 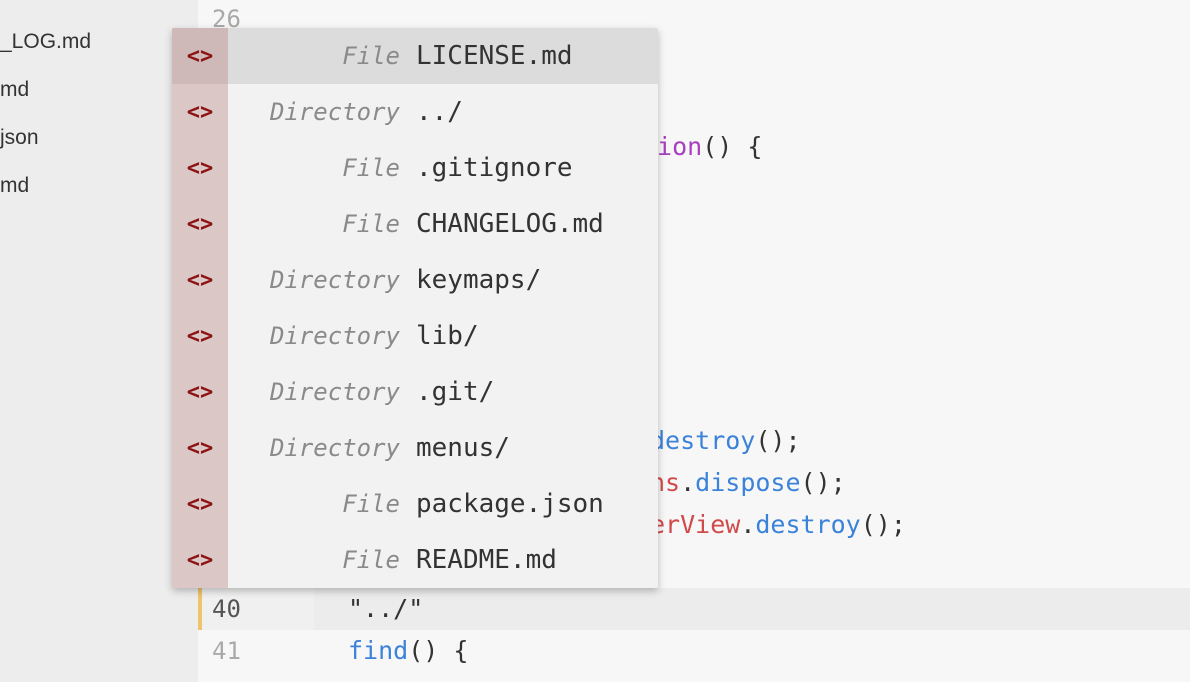 What do you see at coordinates (226, 651) in the screenshot?
I see `line-number: 41` at bounding box center [226, 651].